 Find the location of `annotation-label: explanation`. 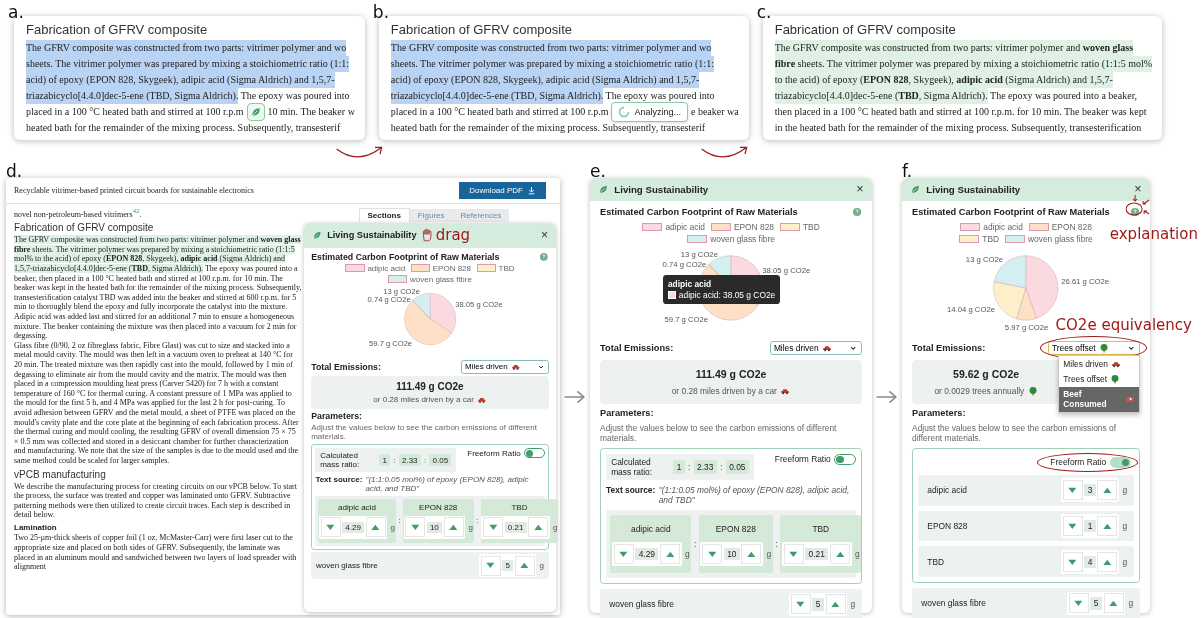

annotation-label: explanation is located at coordinates (1153, 235).